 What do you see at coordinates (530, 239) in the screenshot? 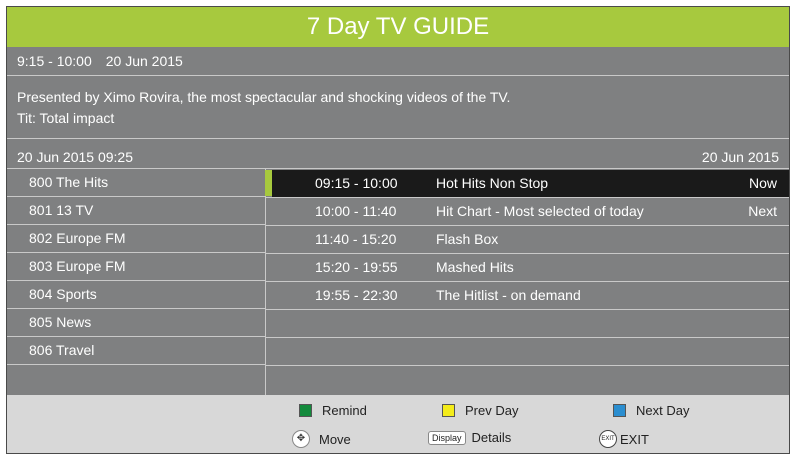
I see `program-row: 11:40 - 15:20 Flash Box` at bounding box center [530, 239].